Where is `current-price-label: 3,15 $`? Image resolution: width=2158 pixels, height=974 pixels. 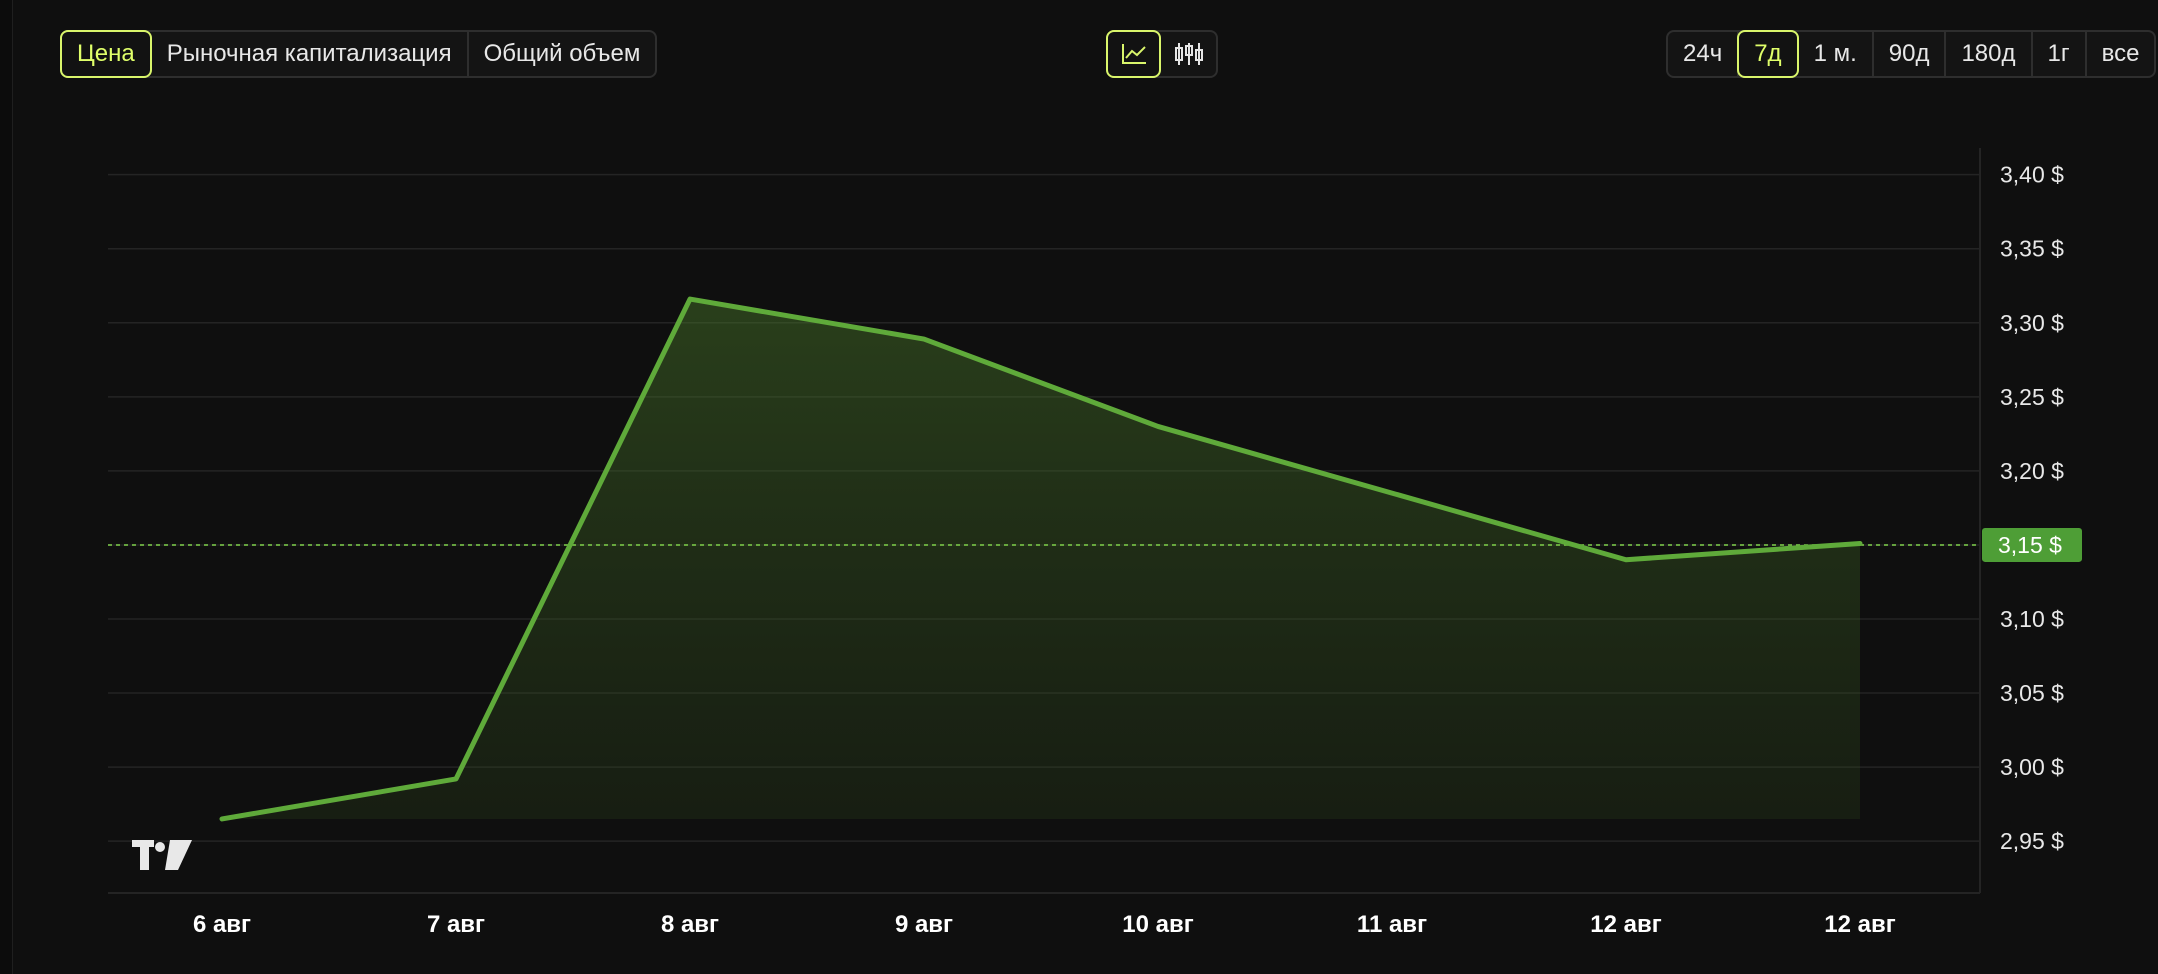
current-price-label: 3,15 $ is located at coordinates (2030, 545).